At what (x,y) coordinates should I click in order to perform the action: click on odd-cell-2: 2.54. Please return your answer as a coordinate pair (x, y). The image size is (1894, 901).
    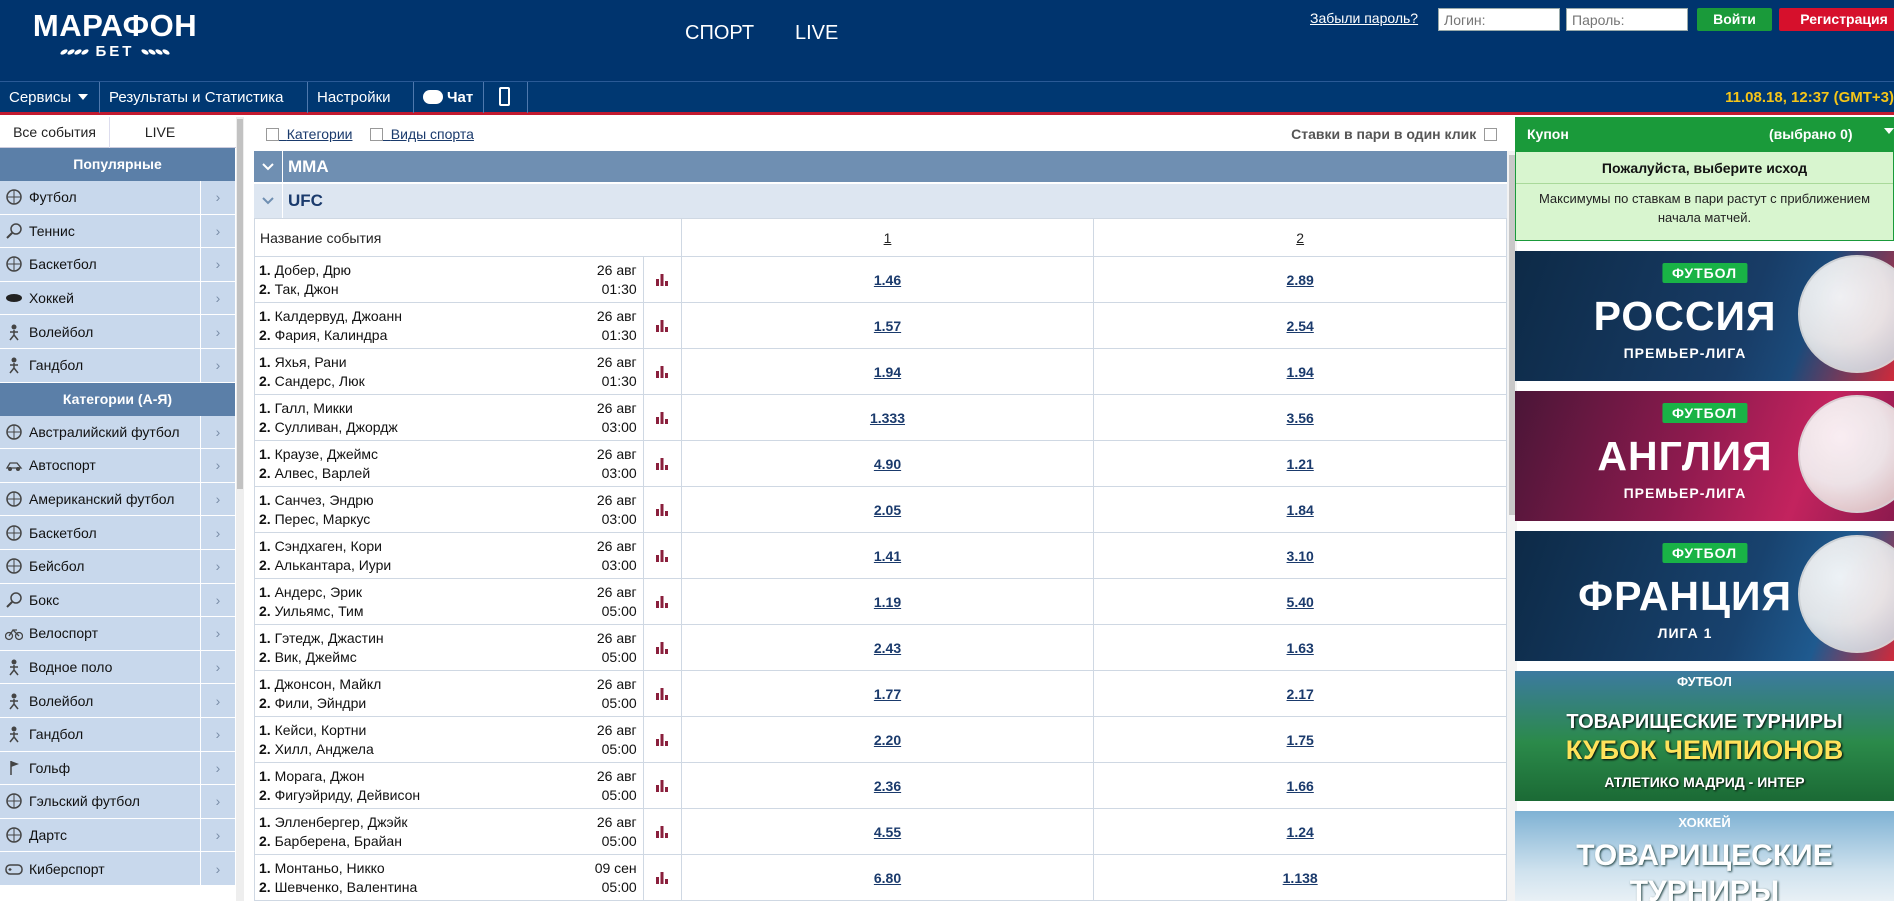
    Looking at the image, I should click on (1300, 325).